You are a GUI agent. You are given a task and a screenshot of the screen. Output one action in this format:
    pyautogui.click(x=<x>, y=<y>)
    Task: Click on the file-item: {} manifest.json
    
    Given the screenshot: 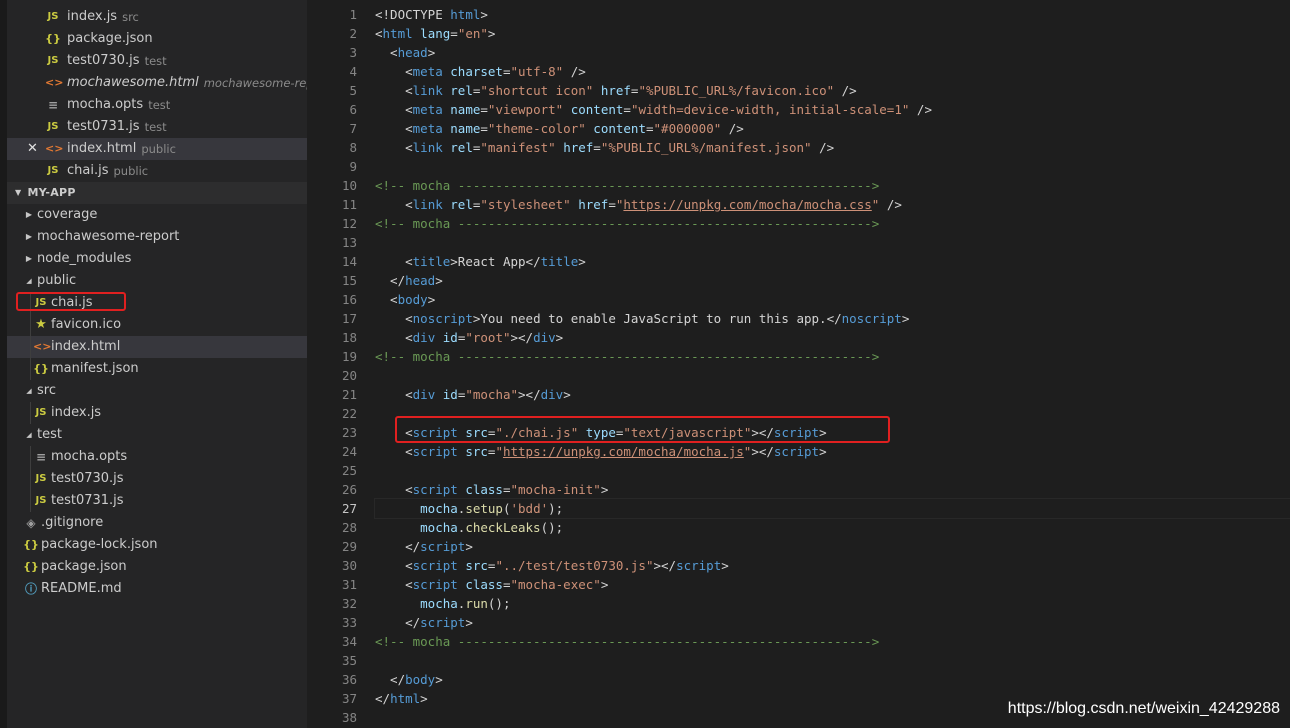 What is the action you would take?
    pyautogui.click(x=157, y=369)
    